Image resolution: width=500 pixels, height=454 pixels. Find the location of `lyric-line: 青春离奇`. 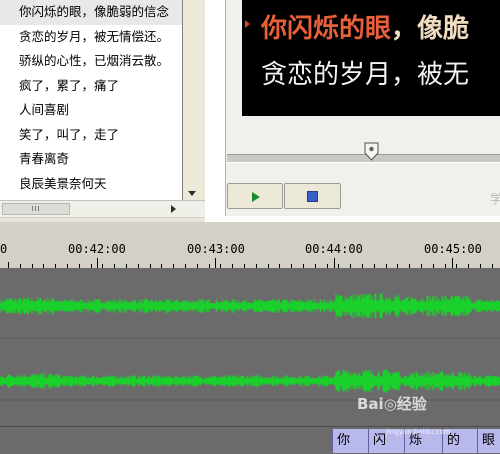

lyric-line: 青春离奇 is located at coordinates (91, 159).